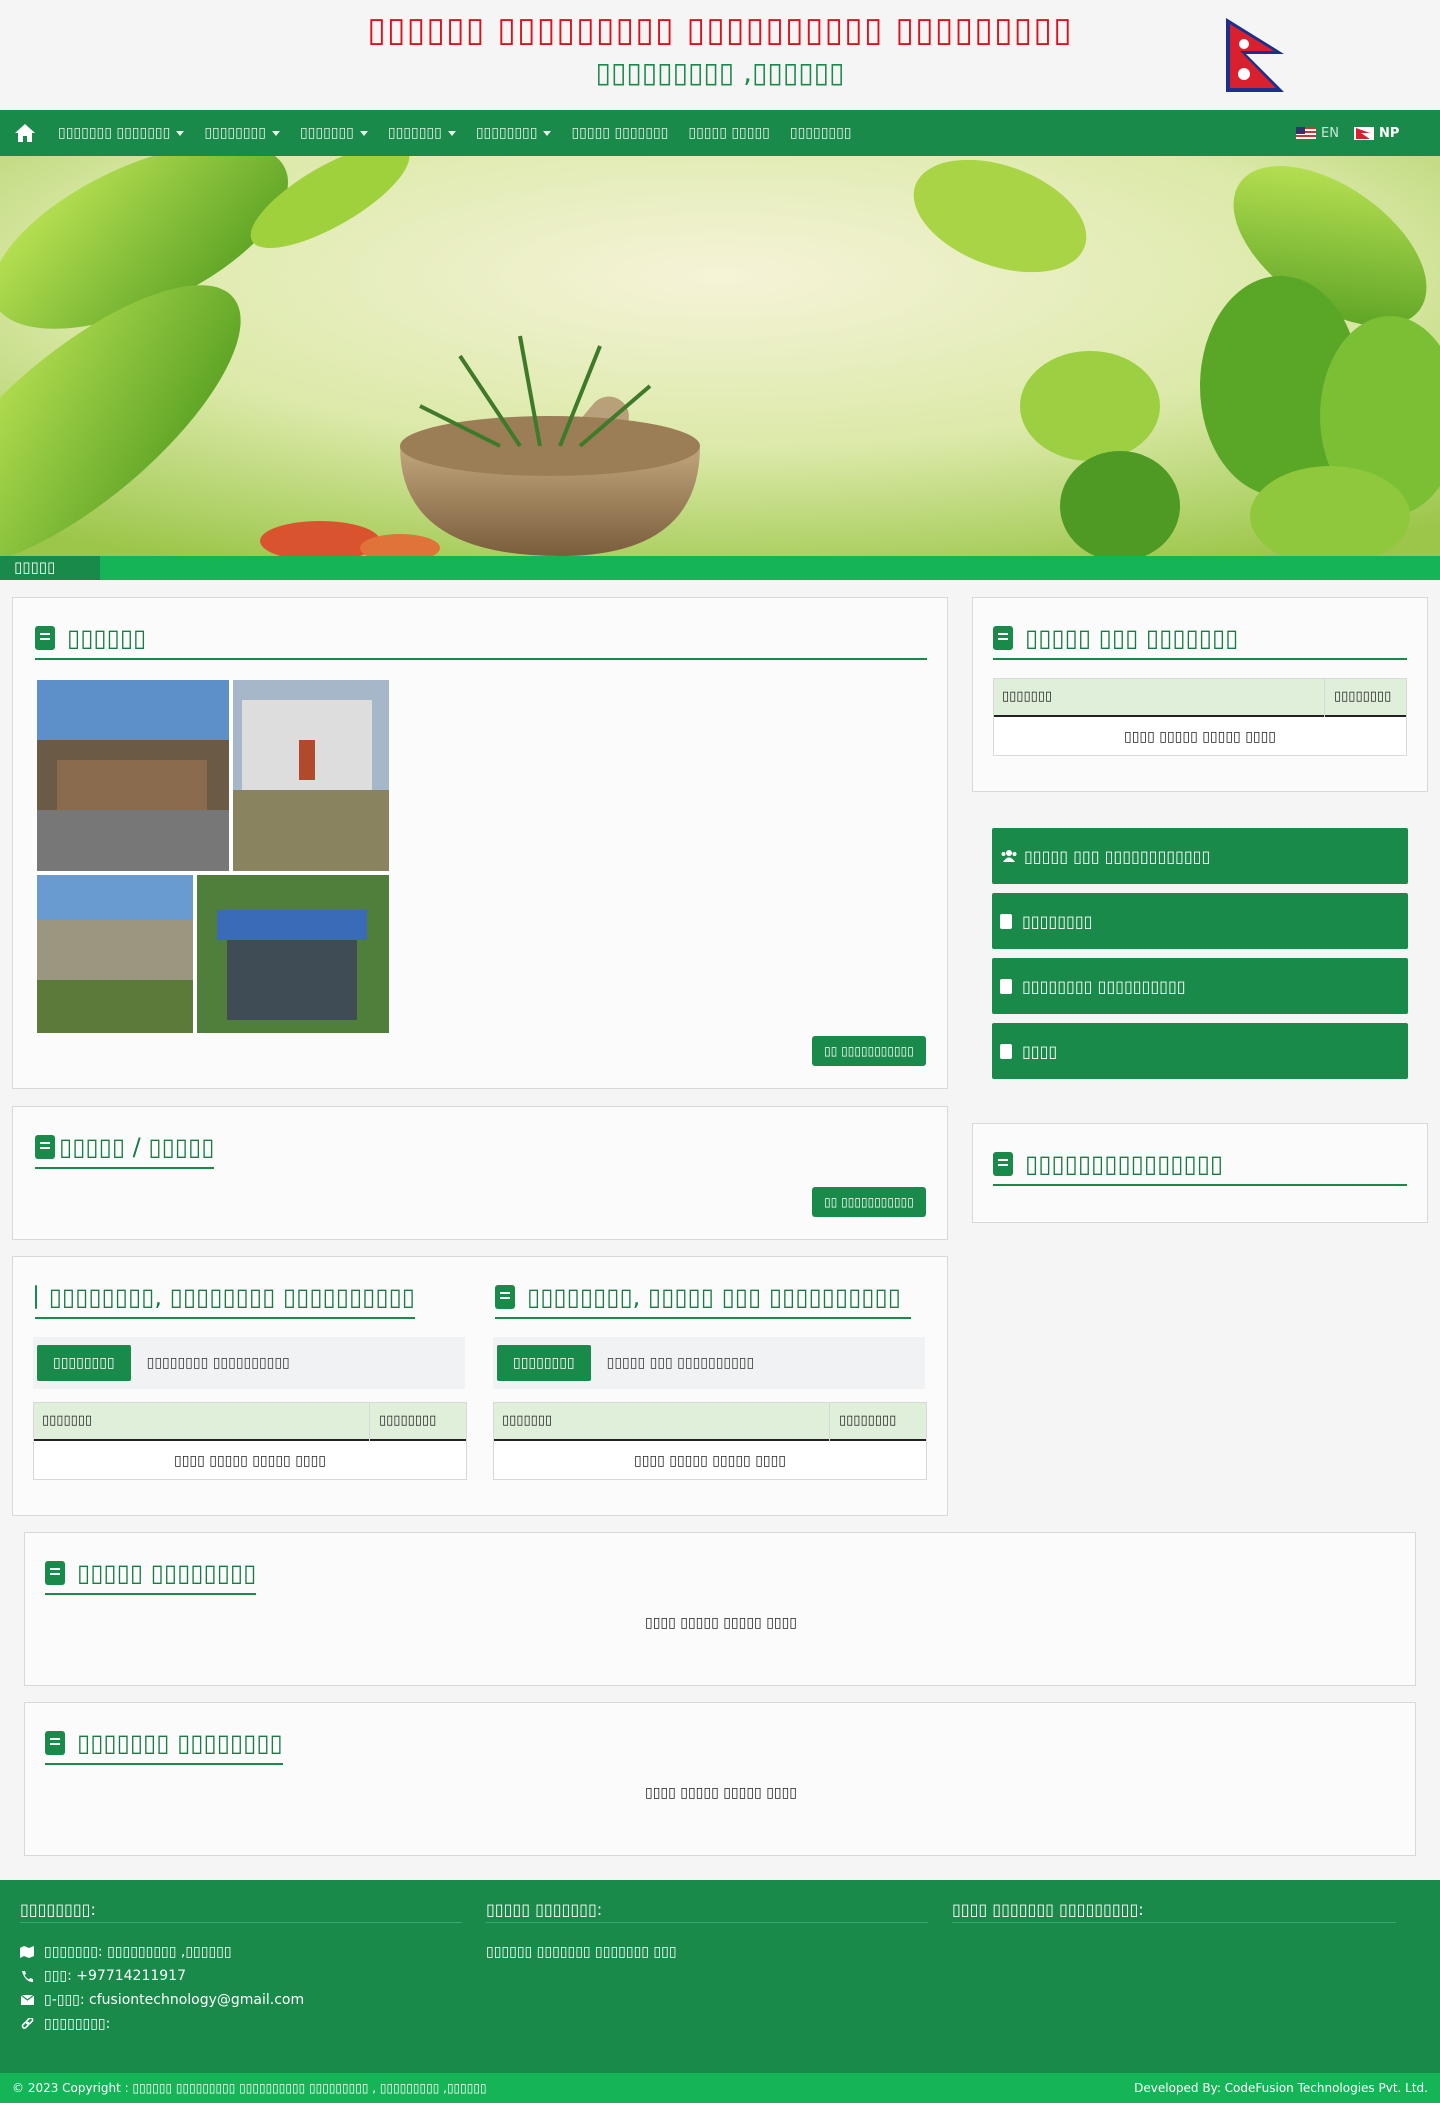 The height and width of the screenshot is (2103, 1440). What do you see at coordinates (27, 1976) in the screenshot?
I see `phone-icon` at bounding box center [27, 1976].